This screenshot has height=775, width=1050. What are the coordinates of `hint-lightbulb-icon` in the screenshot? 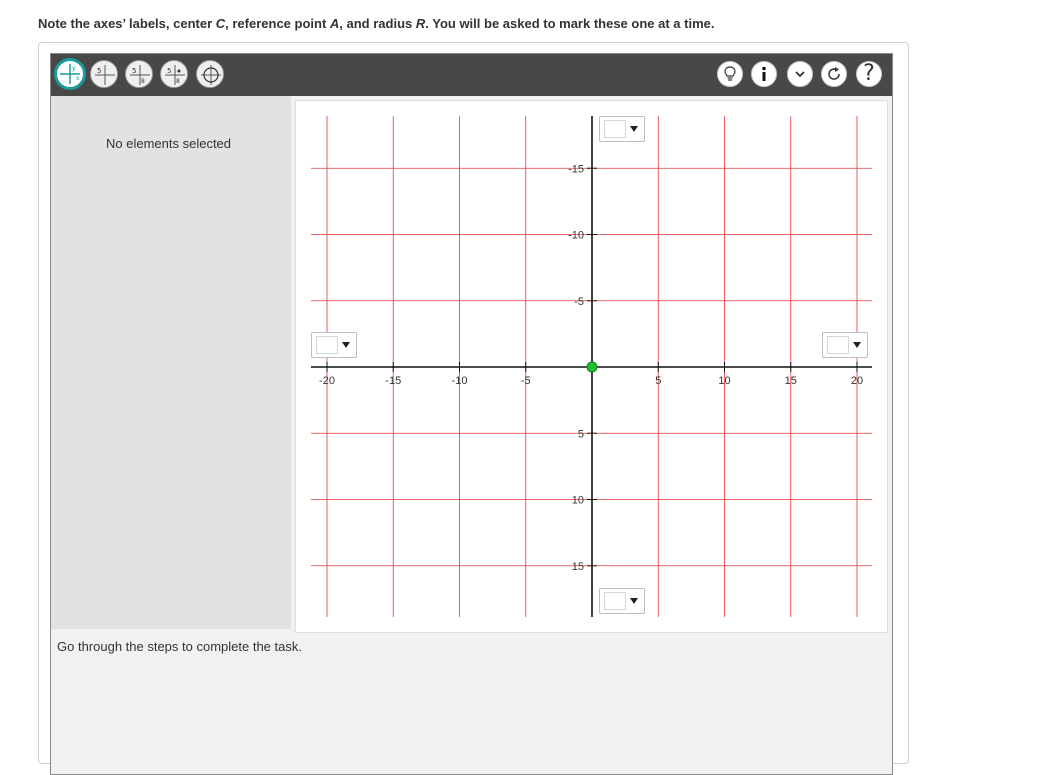 It's located at (730, 74).